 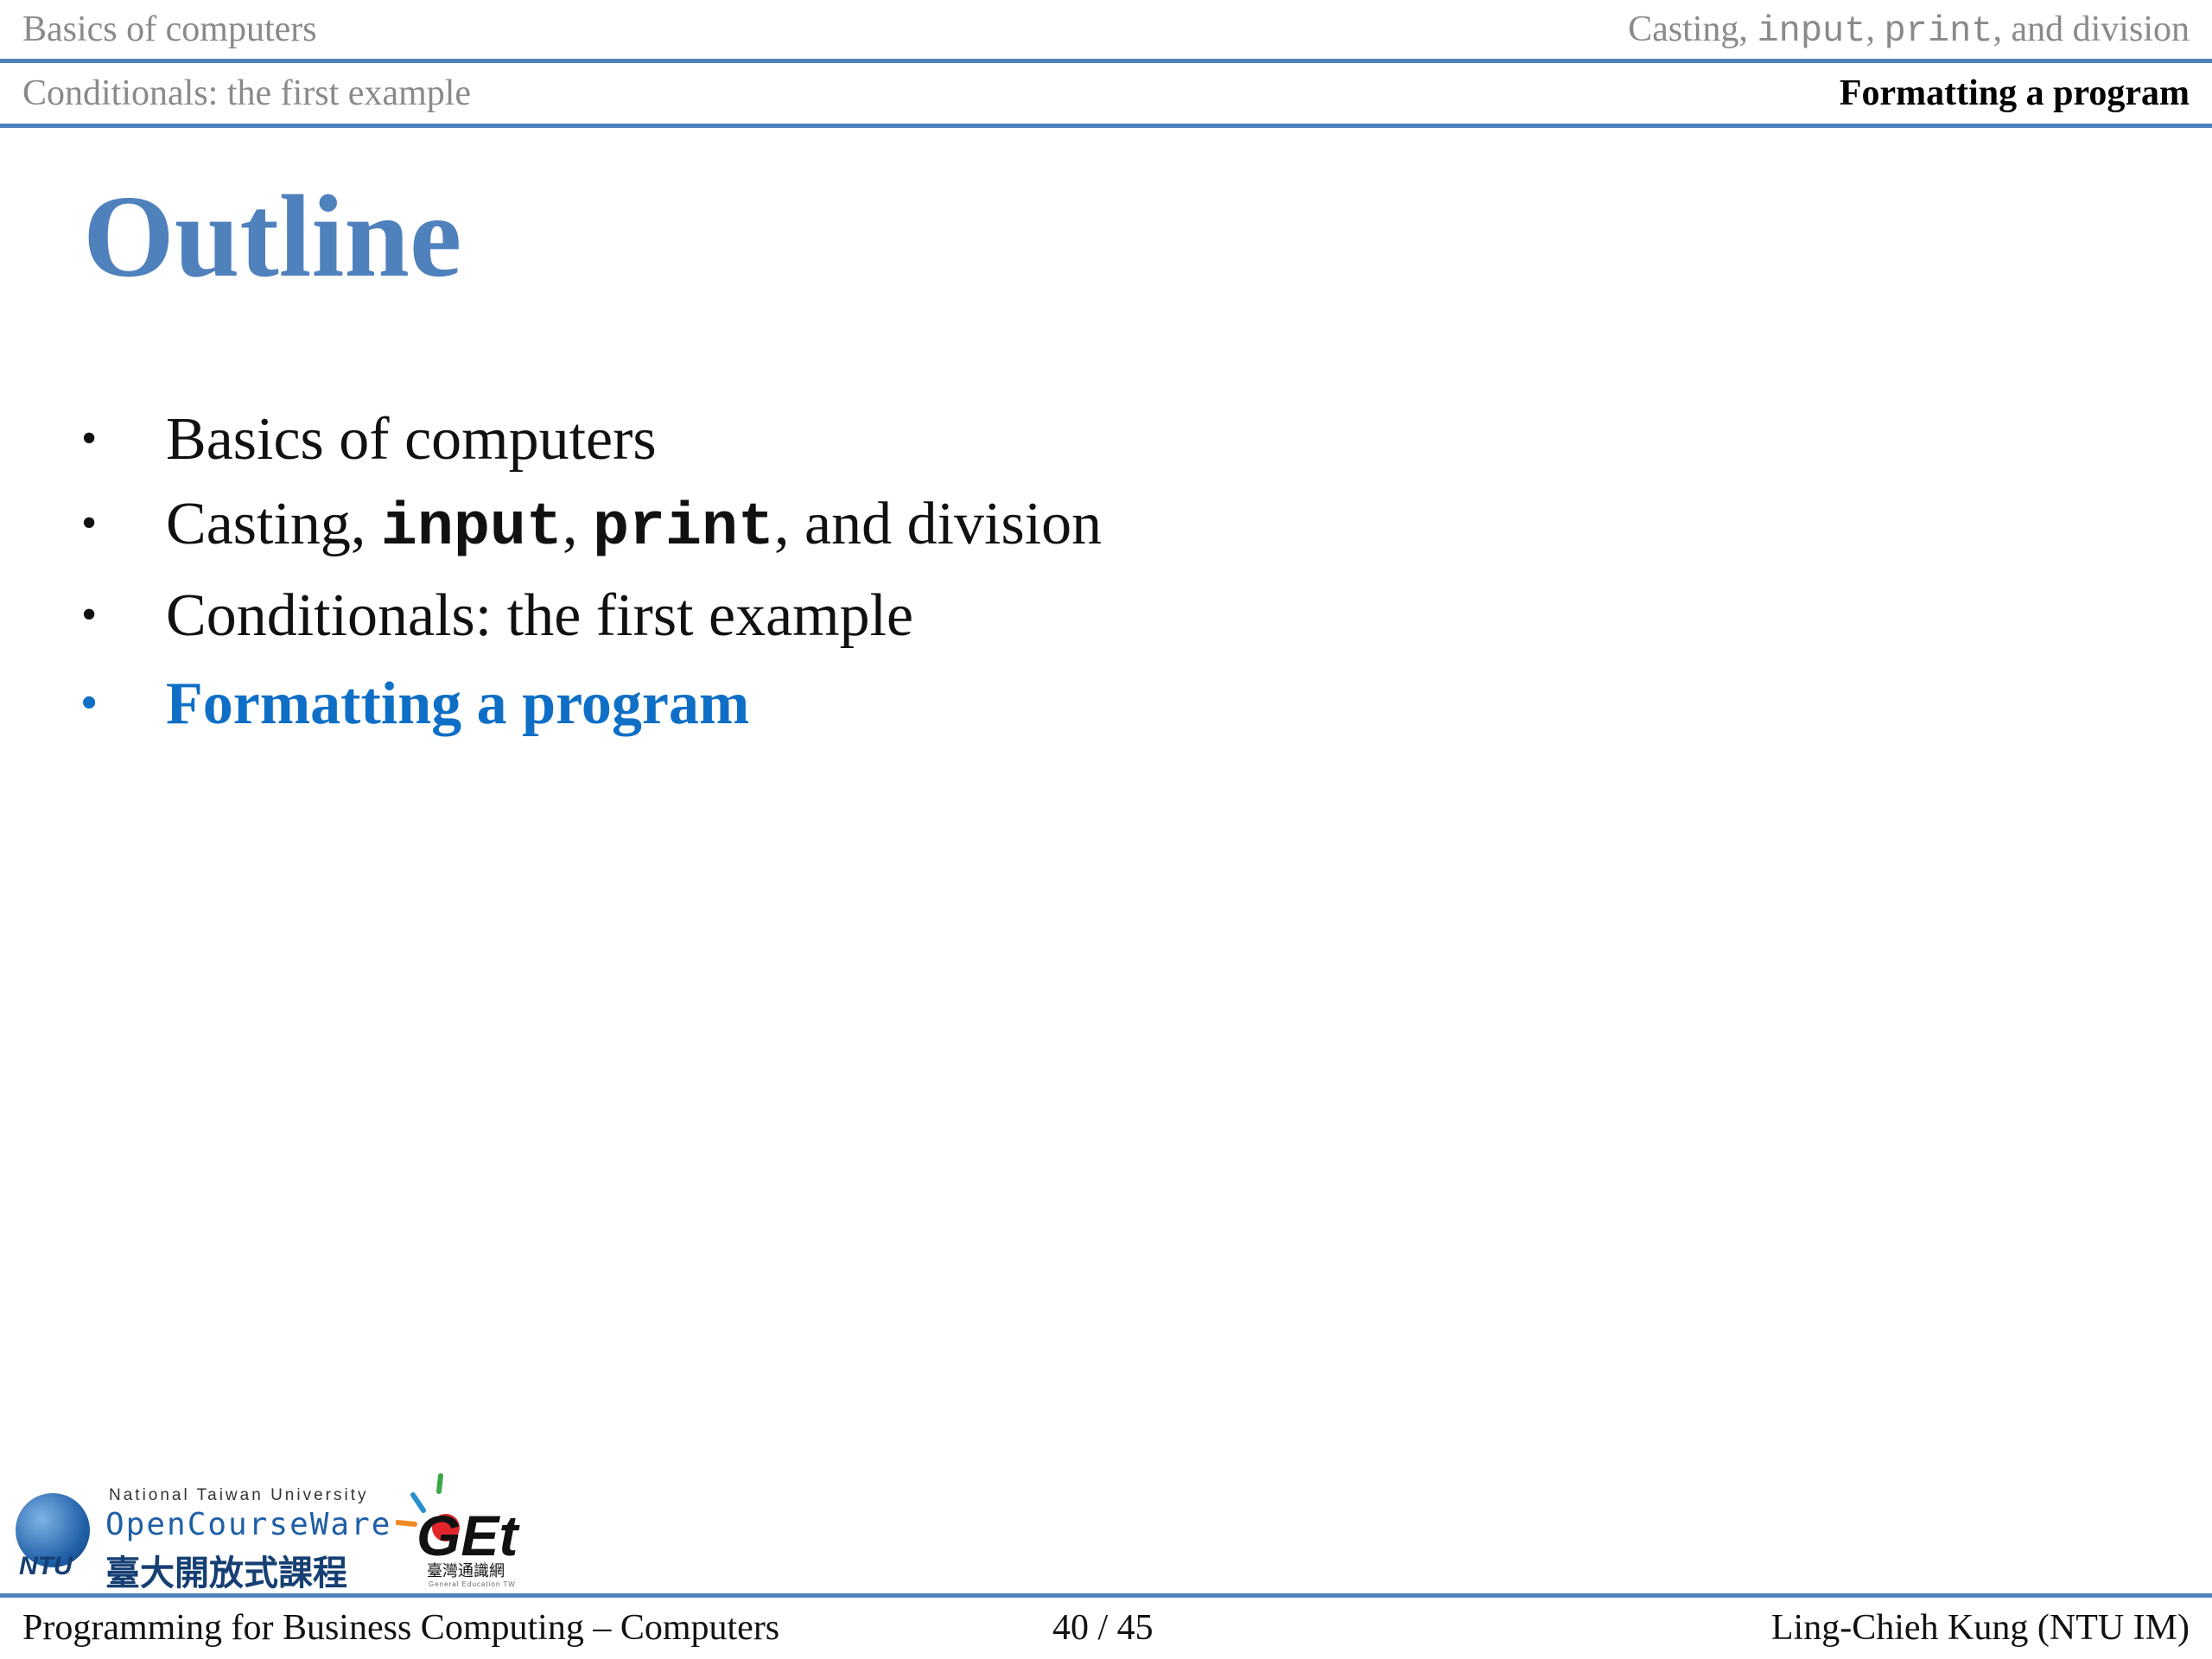 I want to click on ocw-university-text: National Taiwan University, so click(x=239, y=1495).